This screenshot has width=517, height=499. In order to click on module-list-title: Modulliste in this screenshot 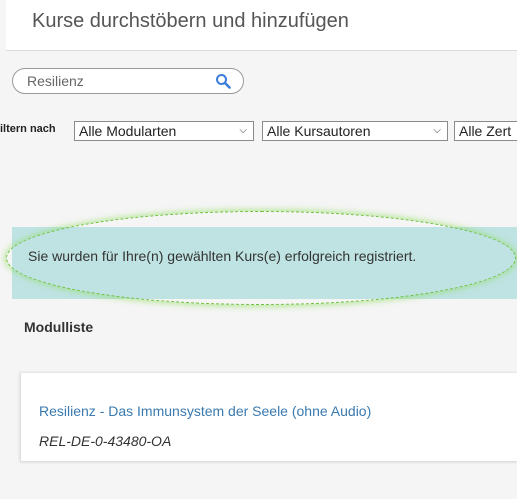, I will do `click(59, 327)`.